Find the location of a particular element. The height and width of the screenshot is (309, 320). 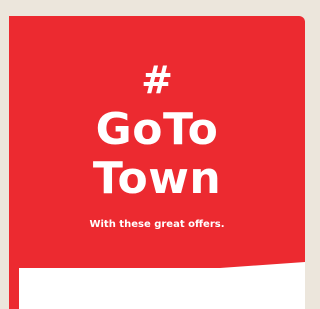

headline-line-1: GoTo is located at coordinates (157, 129).